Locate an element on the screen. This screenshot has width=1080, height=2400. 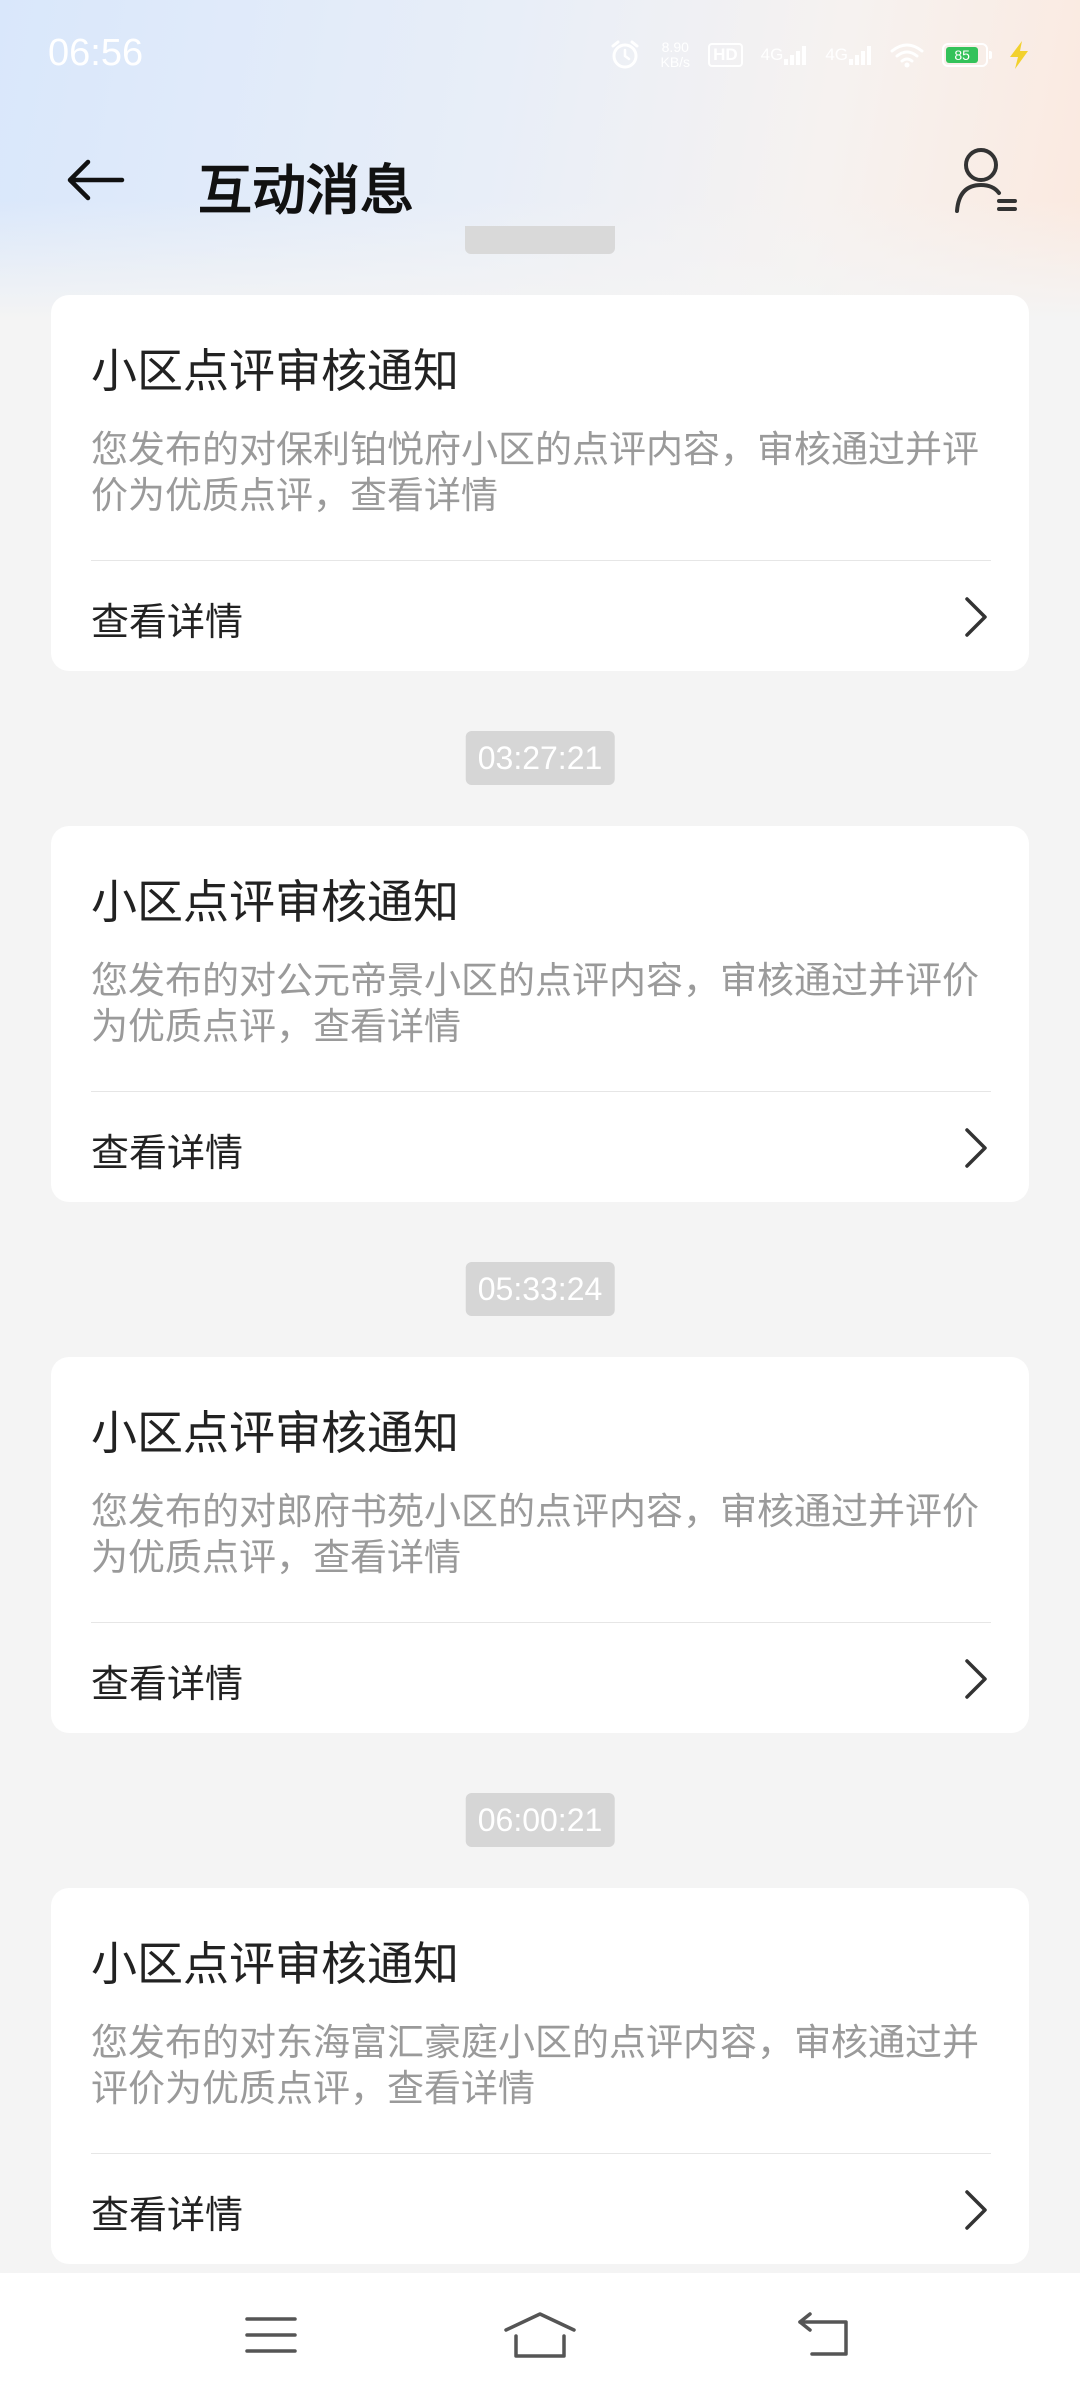
menu-button is located at coordinates (271, 2335).